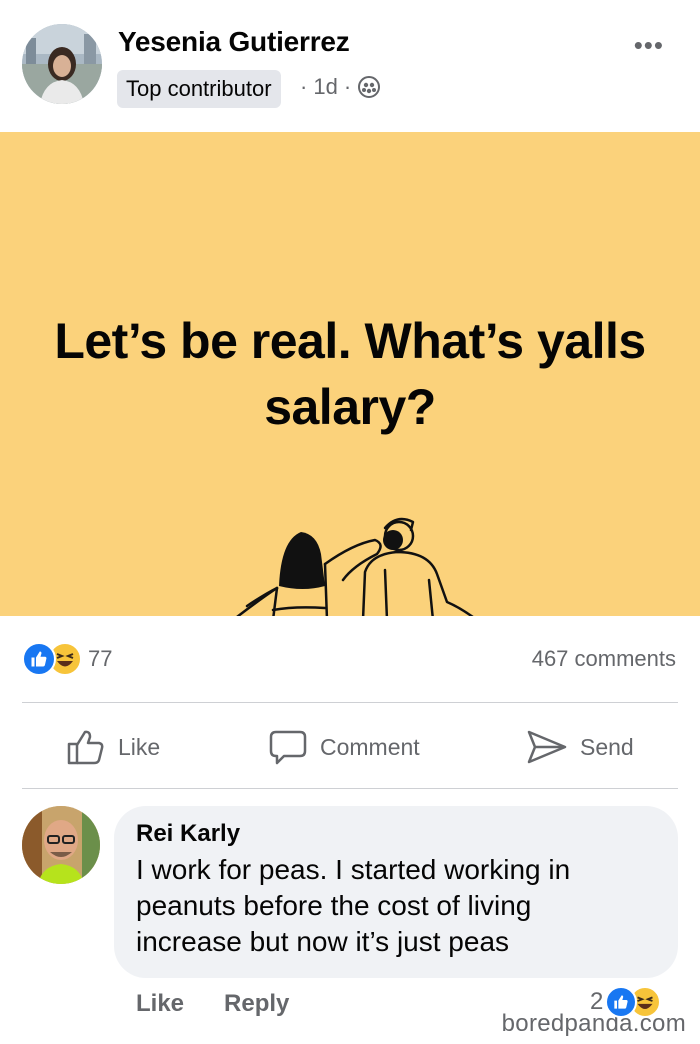 The height and width of the screenshot is (1044, 700). I want to click on thumbs-up-icon, so click(86, 747).